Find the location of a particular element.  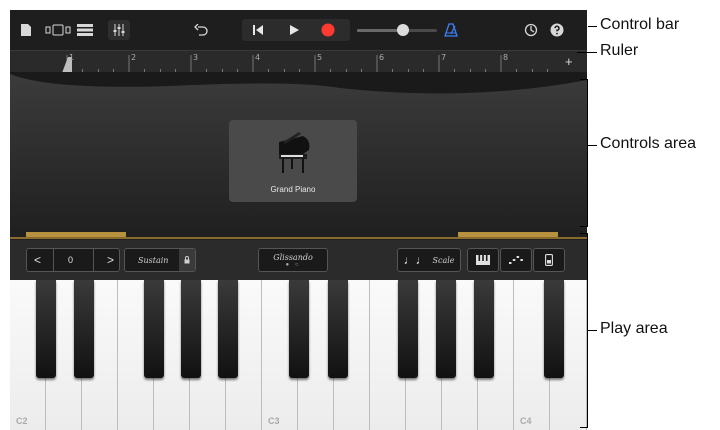

instrument-name: Grand Piano is located at coordinates (293, 189).